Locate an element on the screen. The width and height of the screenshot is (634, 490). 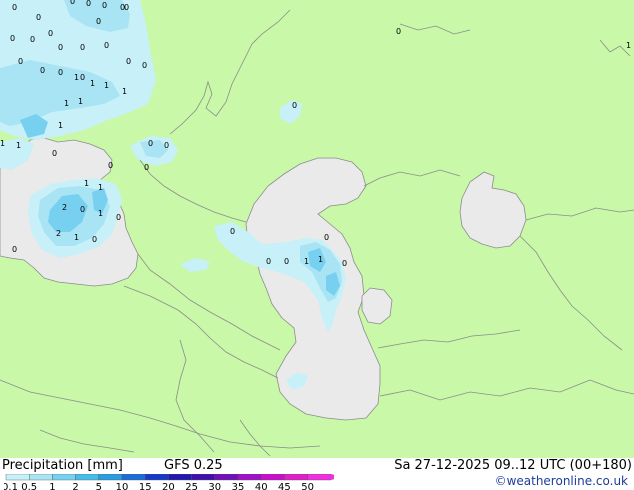
legend-tick-label: 5 is located at coordinates (99, 486).